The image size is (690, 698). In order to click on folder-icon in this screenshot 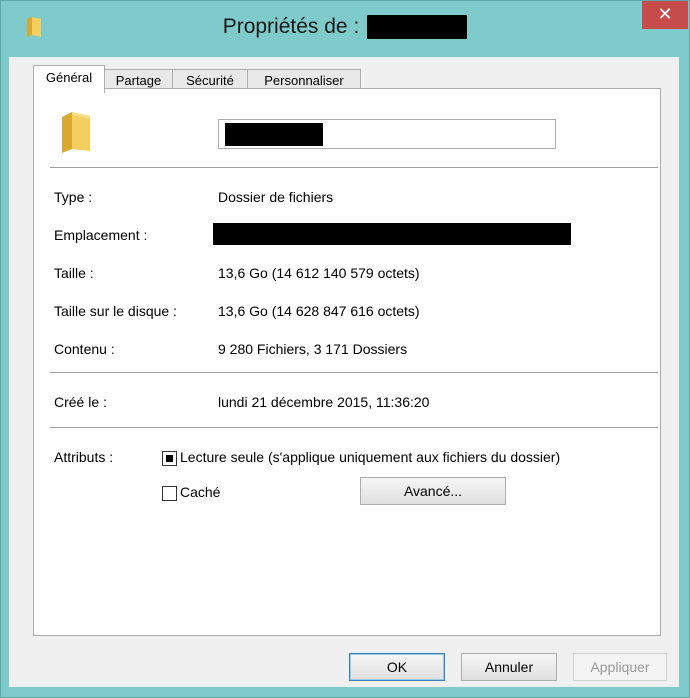, I will do `click(76, 132)`.